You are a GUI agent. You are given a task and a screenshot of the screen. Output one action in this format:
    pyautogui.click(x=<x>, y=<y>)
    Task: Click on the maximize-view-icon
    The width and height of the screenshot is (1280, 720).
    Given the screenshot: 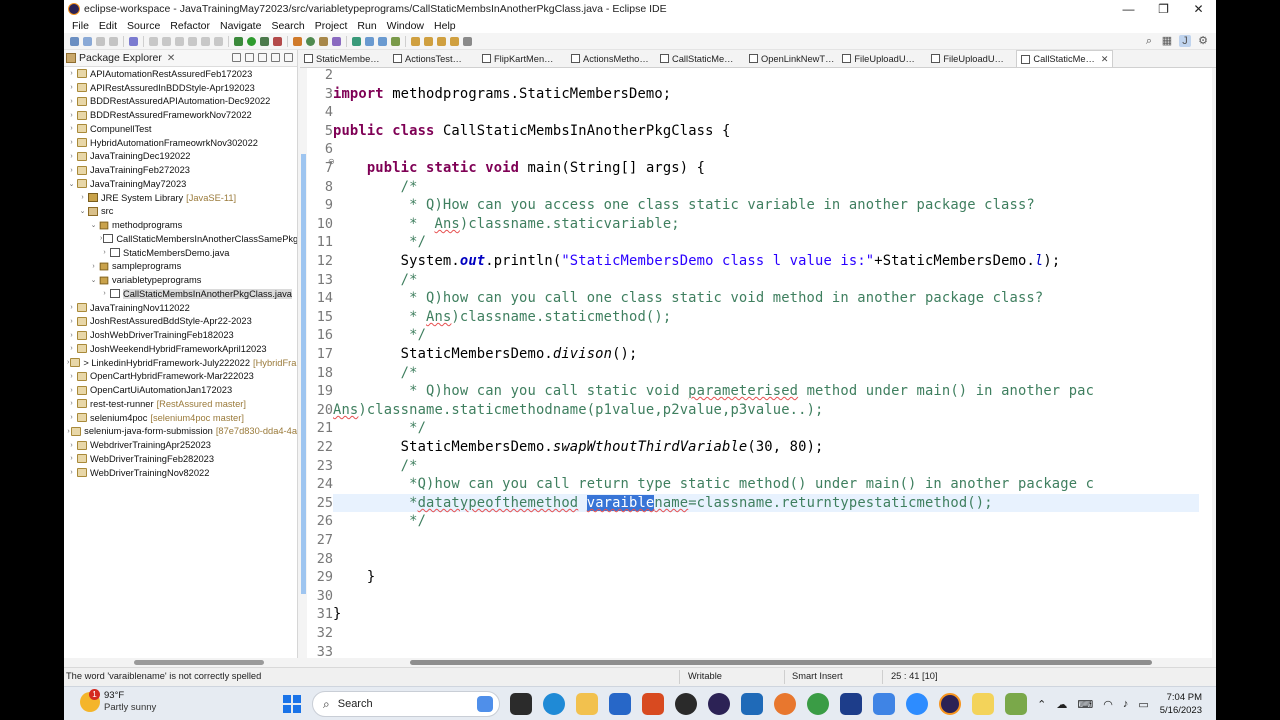 What is the action you would take?
    pyautogui.click(x=288, y=57)
    